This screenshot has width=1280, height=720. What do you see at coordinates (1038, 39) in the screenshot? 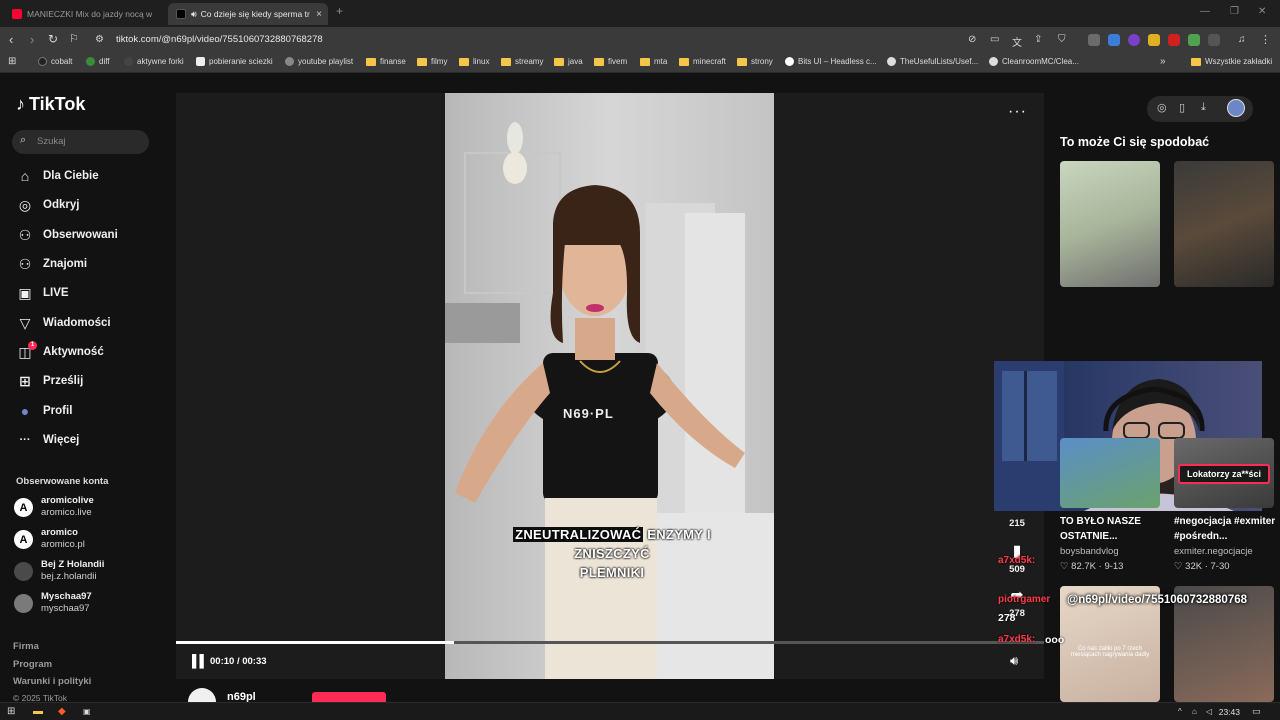
I see `share-icon: ⇪` at bounding box center [1038, 39].